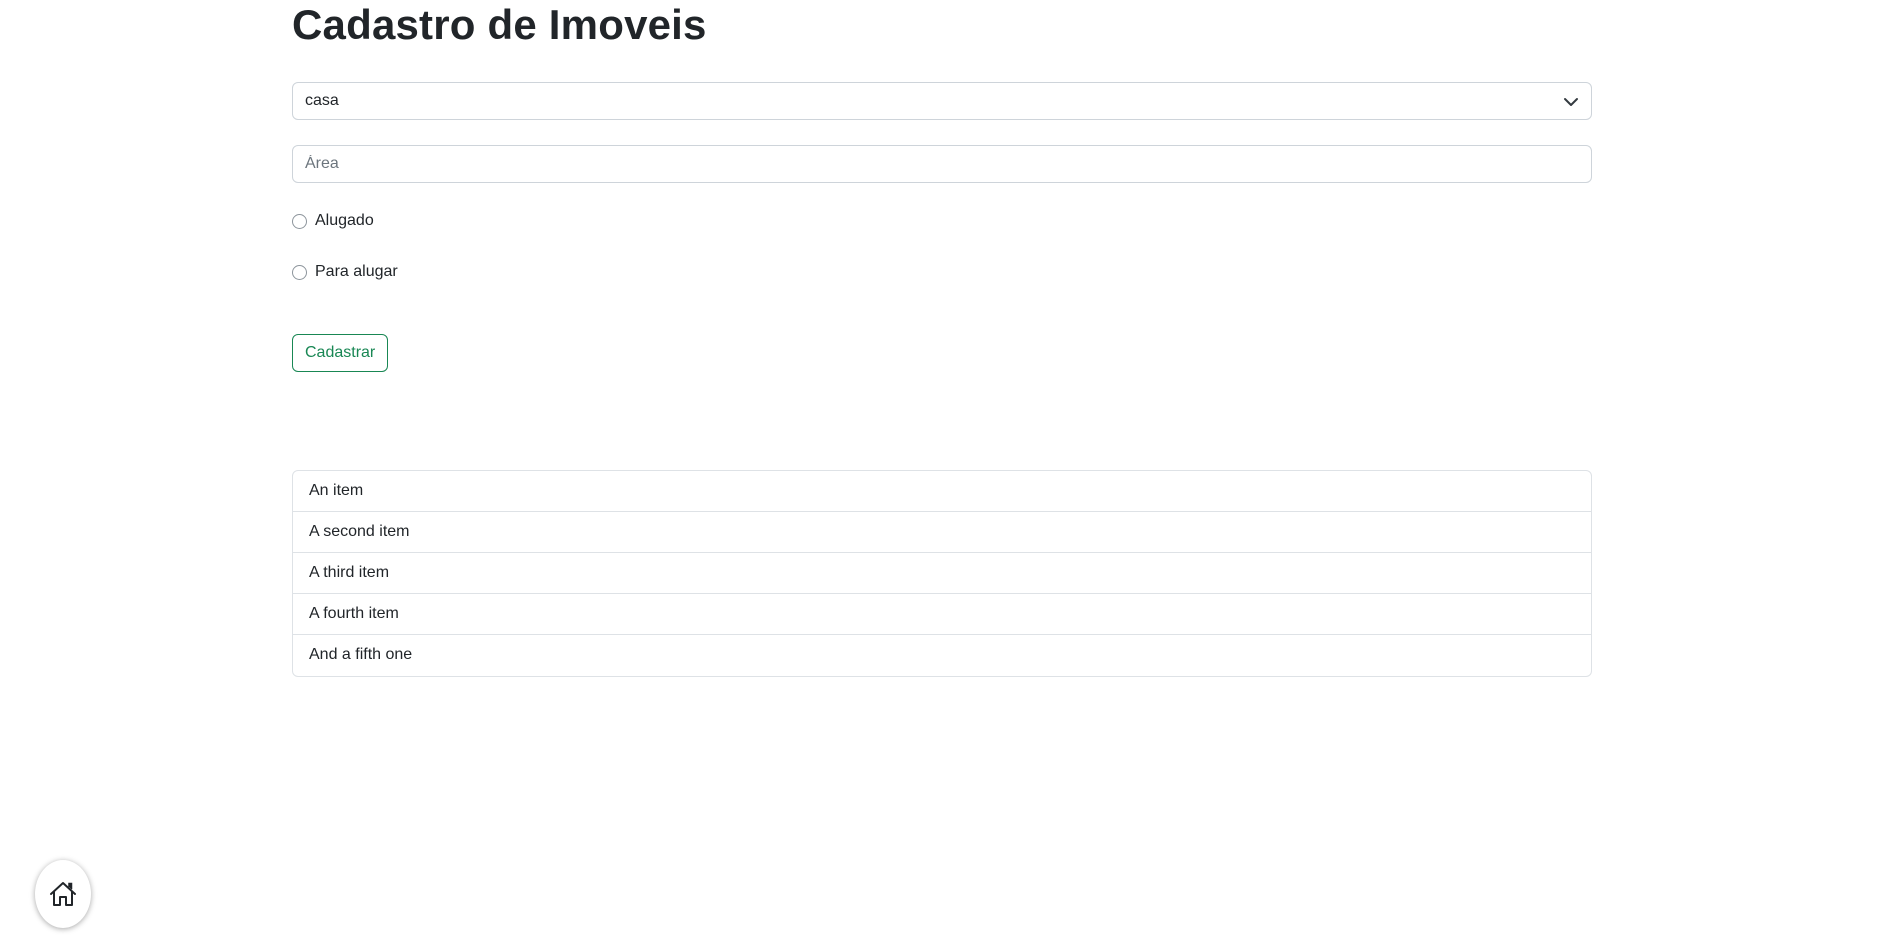  I want to click on property-type-select: casa, so click(942, 101).